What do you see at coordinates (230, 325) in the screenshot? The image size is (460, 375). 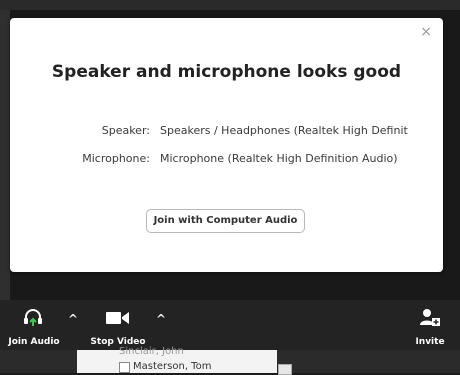 I see `meeting-toolbar: Join Audio ^ Stop Video ^ Invite` at bounding box center [230, 325].